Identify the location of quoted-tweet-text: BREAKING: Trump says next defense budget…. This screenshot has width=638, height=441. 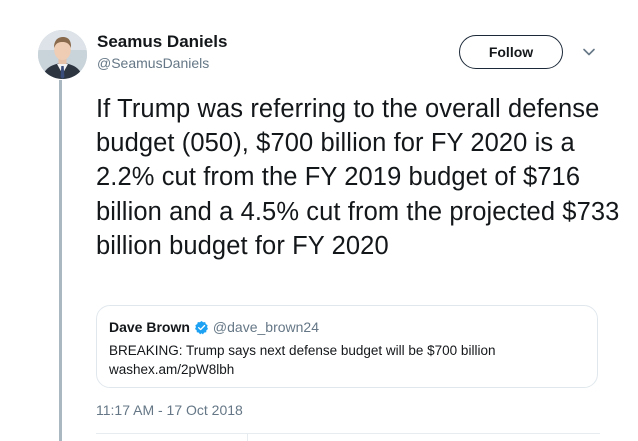
(347, 360).